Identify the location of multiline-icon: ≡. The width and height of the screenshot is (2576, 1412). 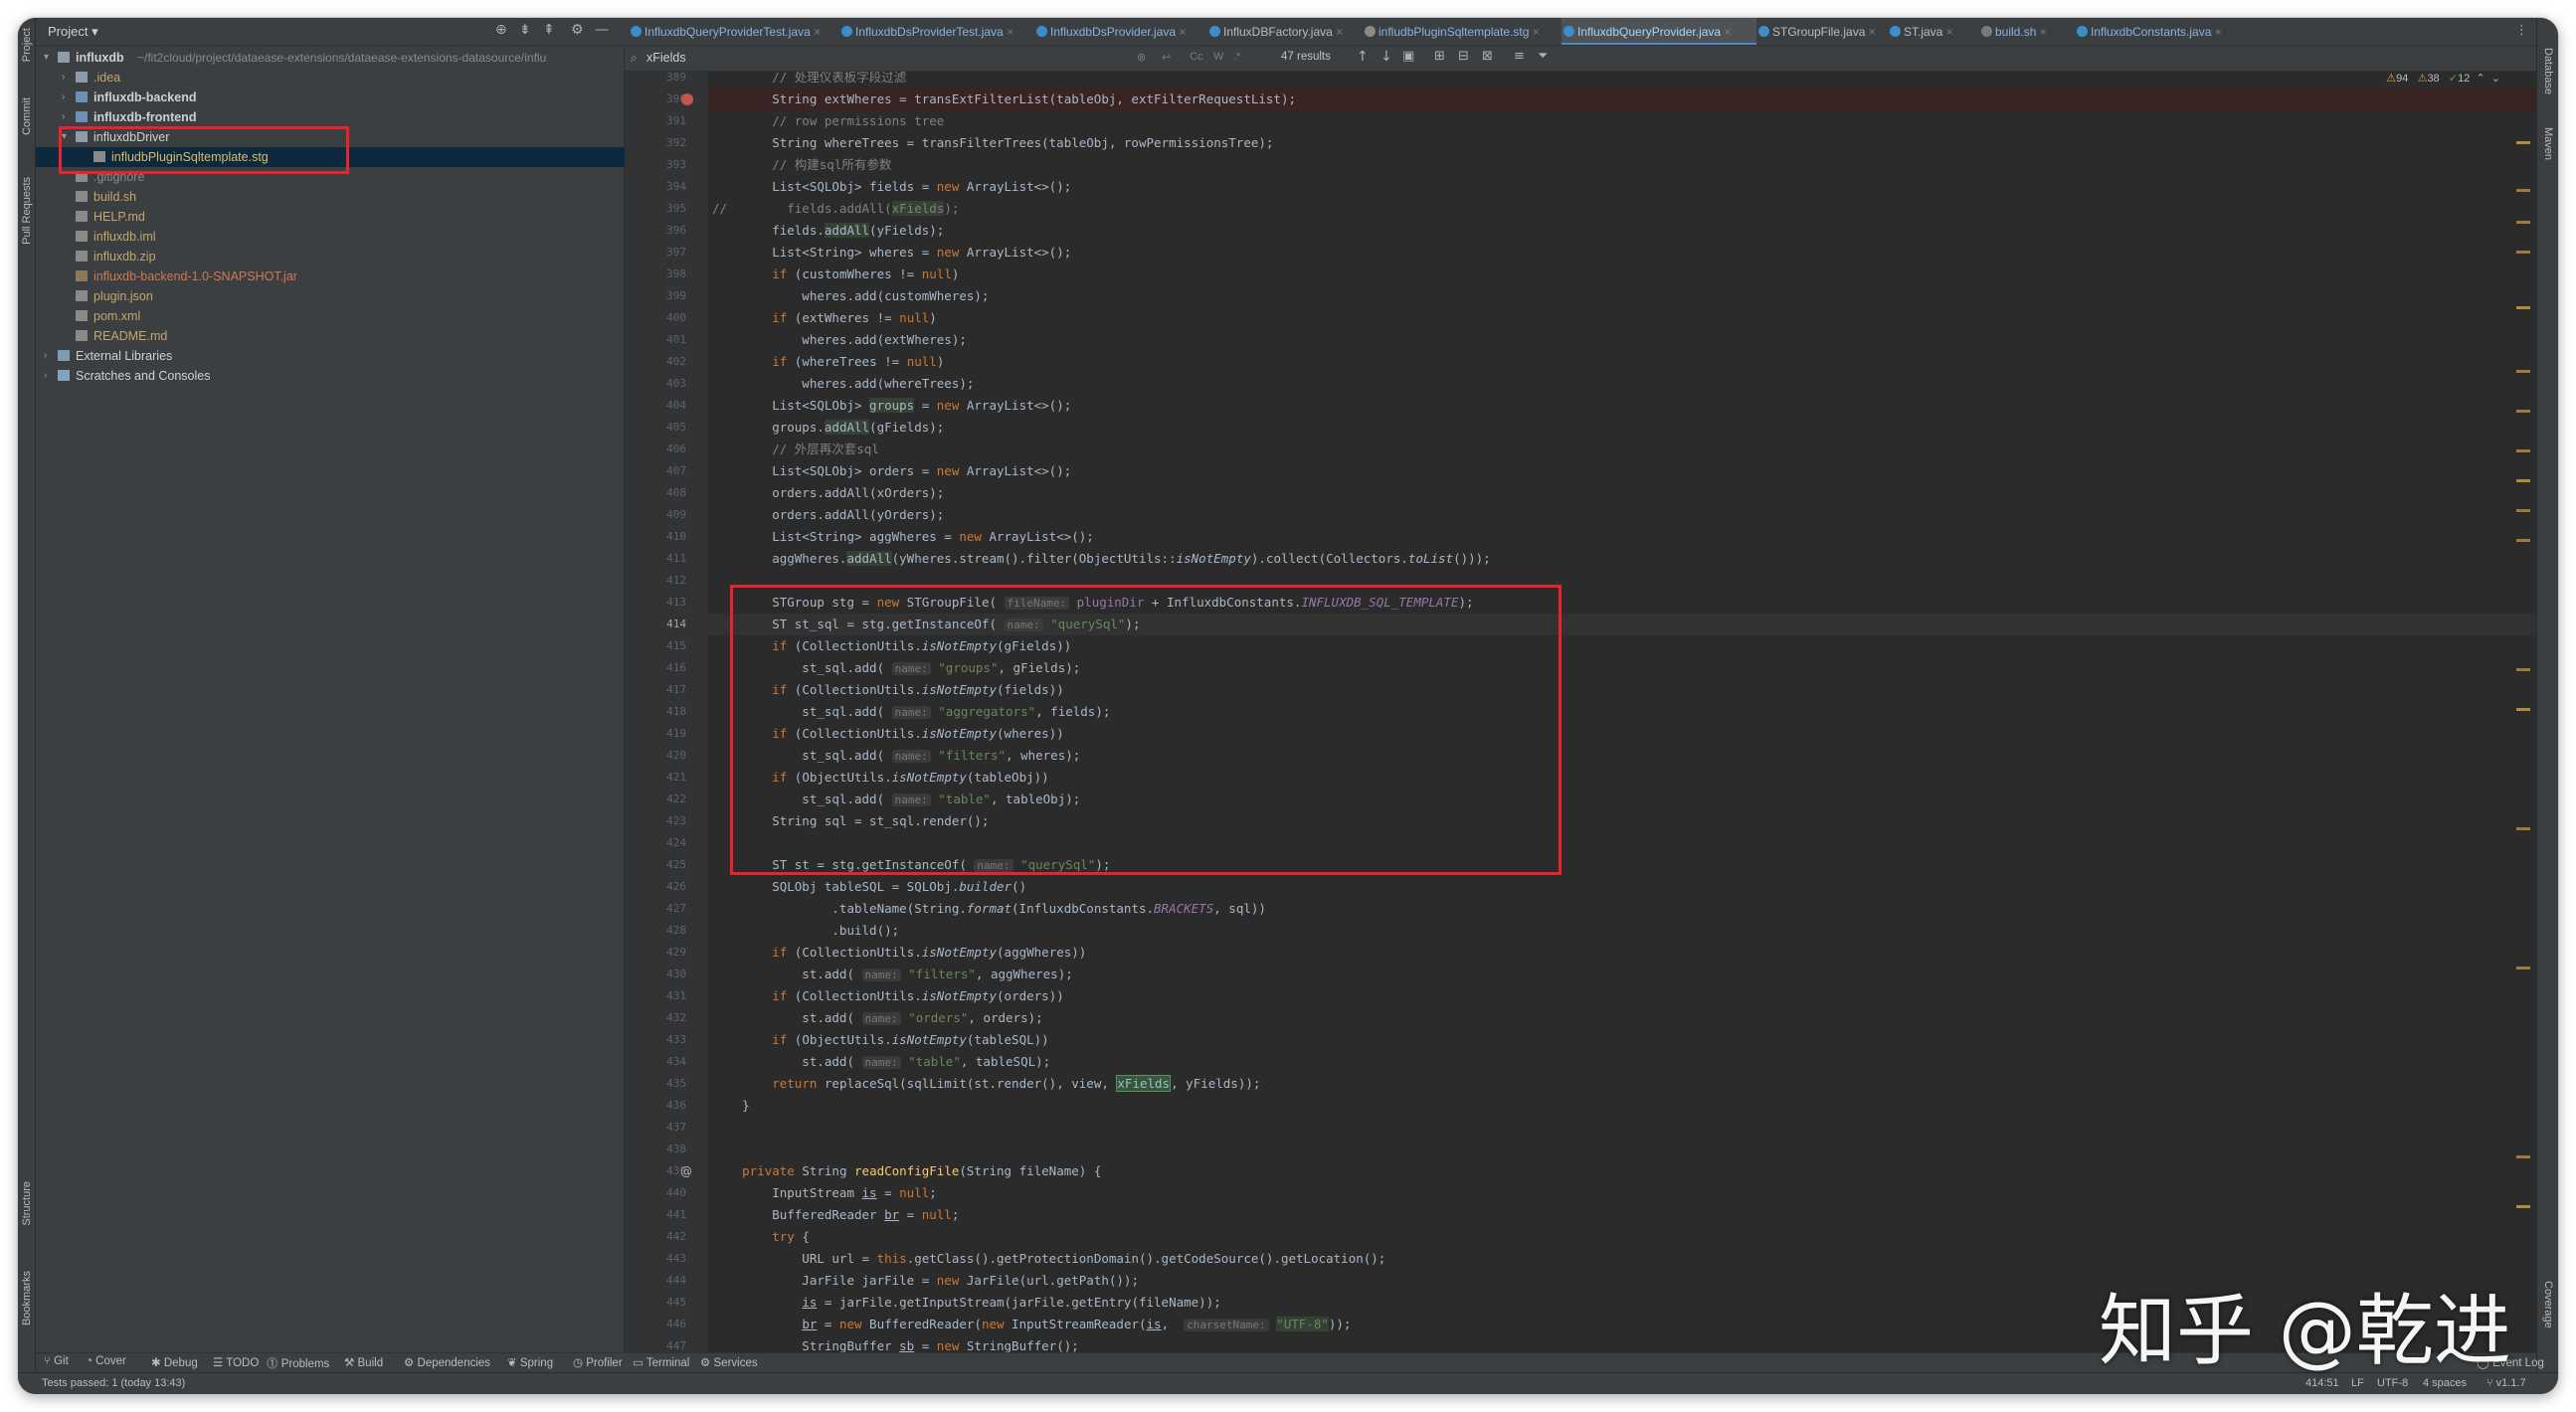
(1519, 57).